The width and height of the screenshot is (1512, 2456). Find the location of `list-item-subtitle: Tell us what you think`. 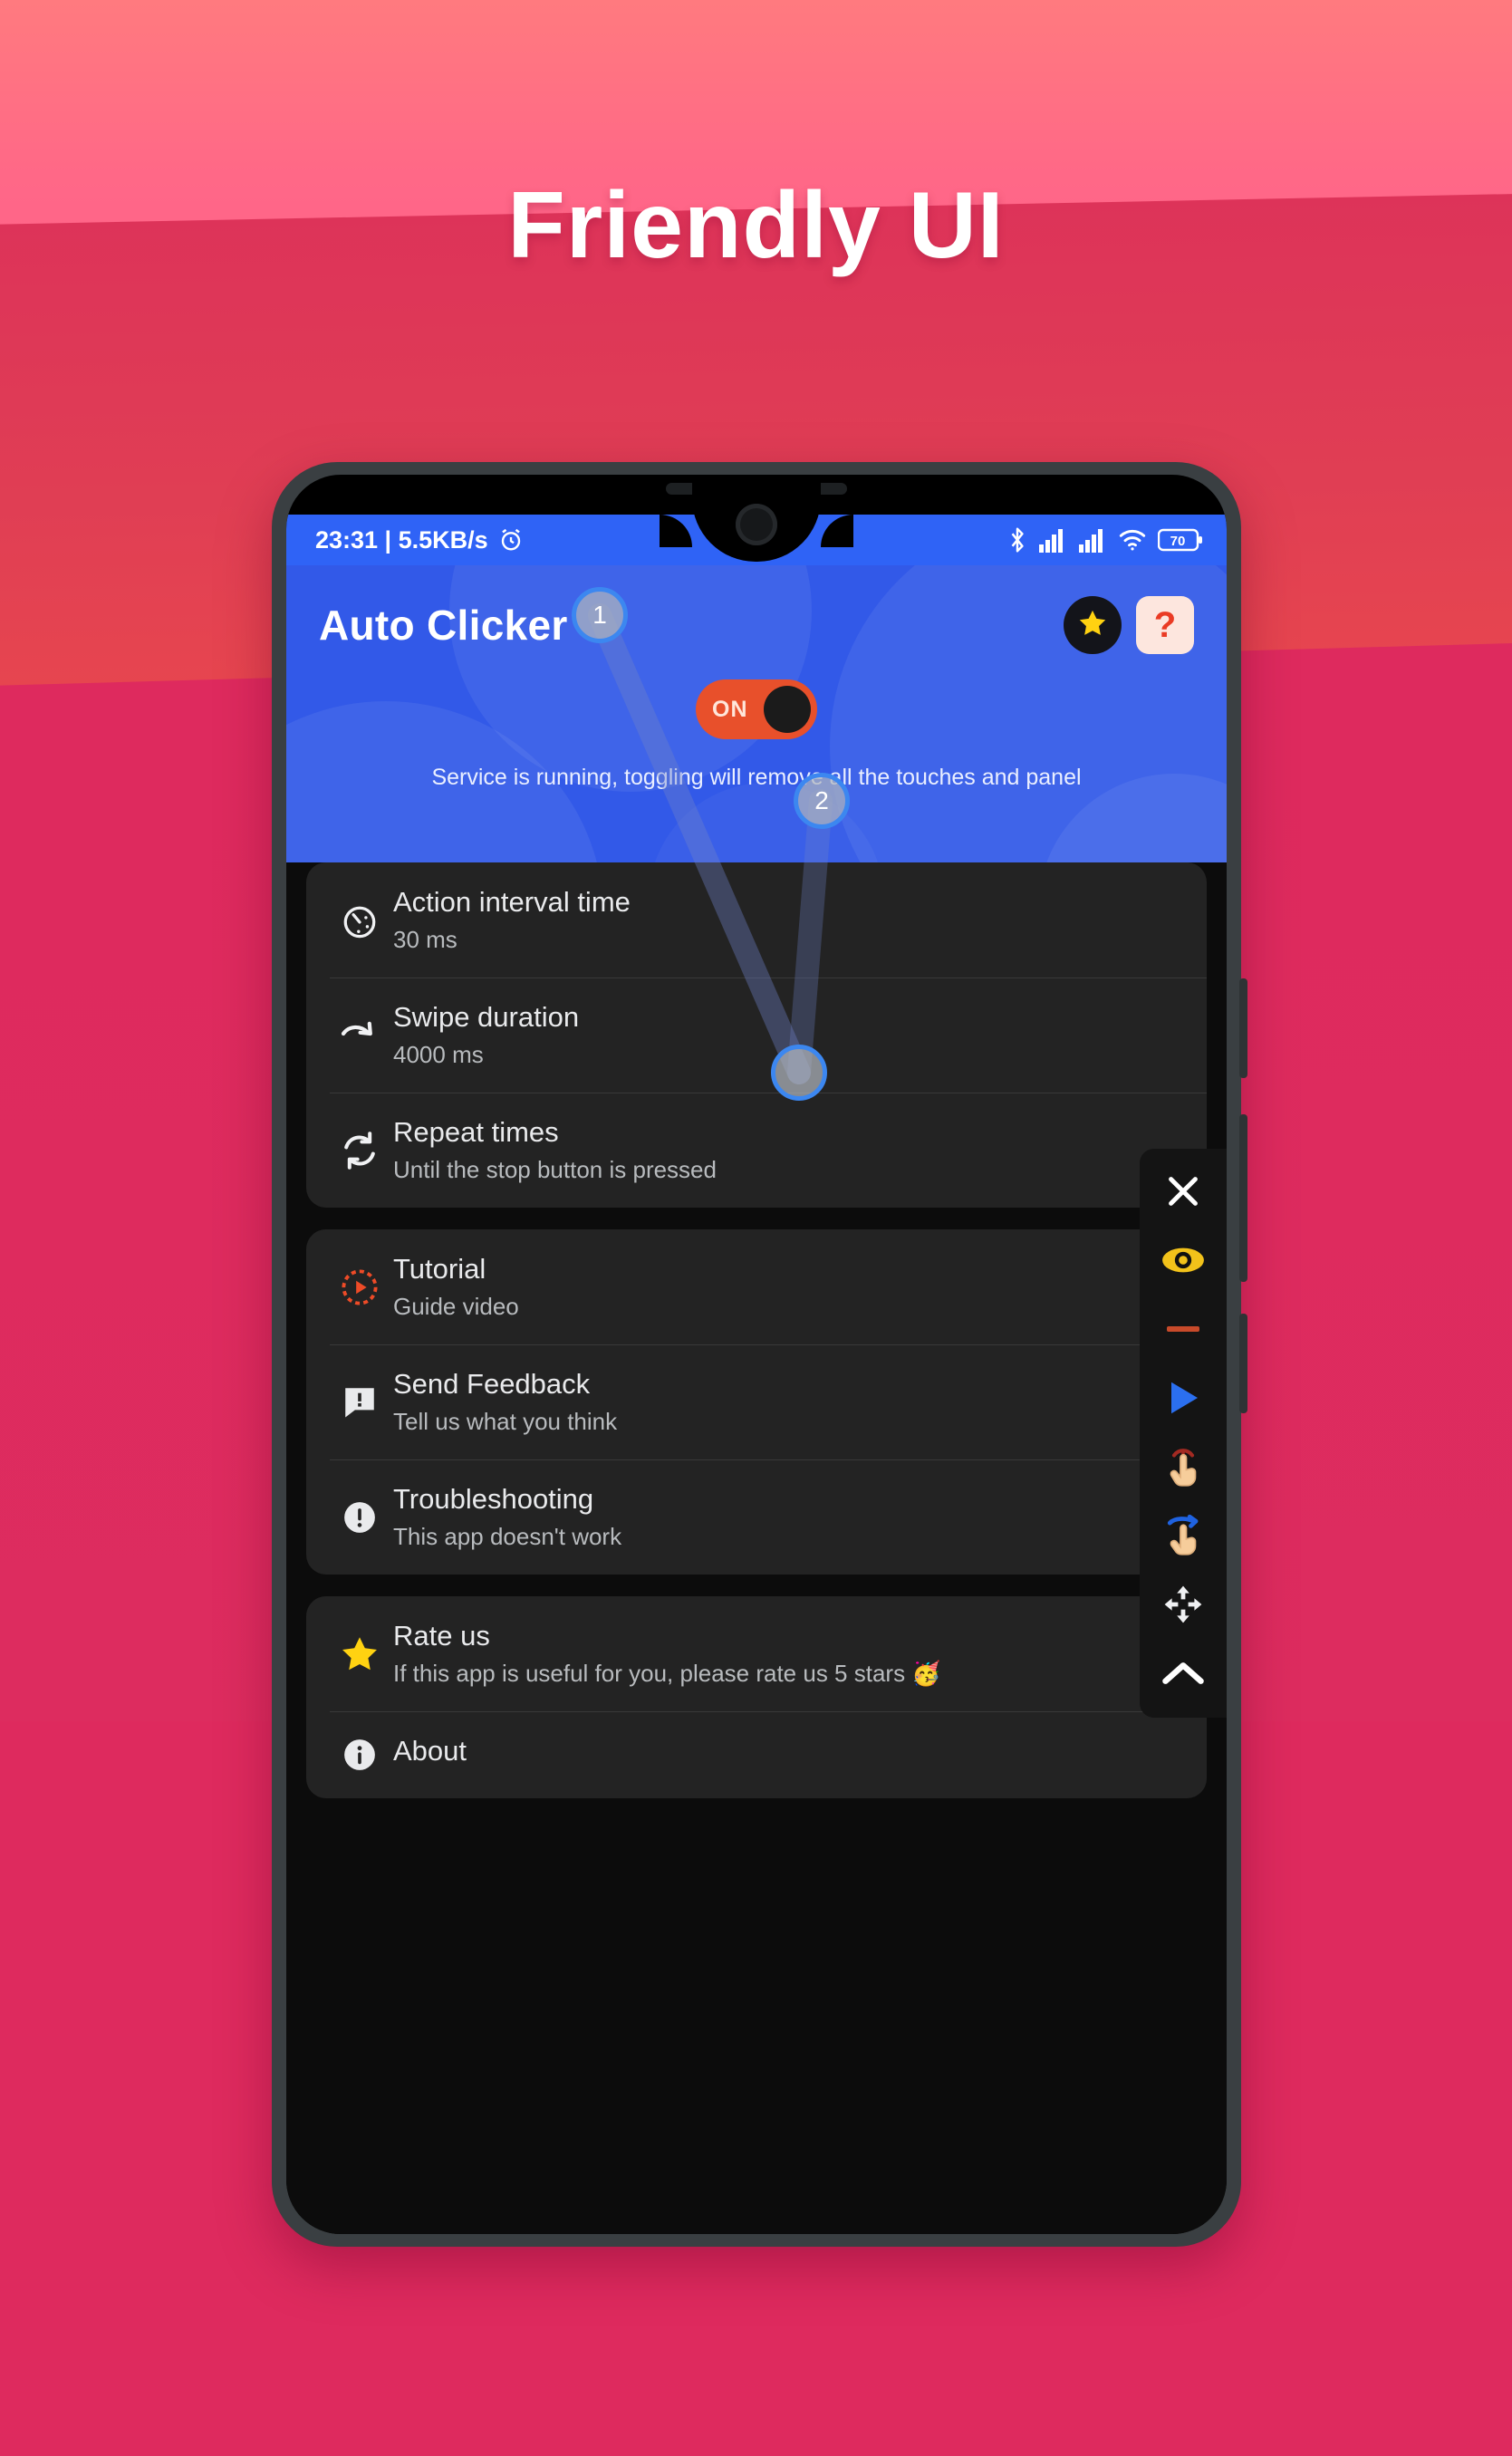

list-item-subtitle: Tell us what you think is located at coordinates (506, 1421).